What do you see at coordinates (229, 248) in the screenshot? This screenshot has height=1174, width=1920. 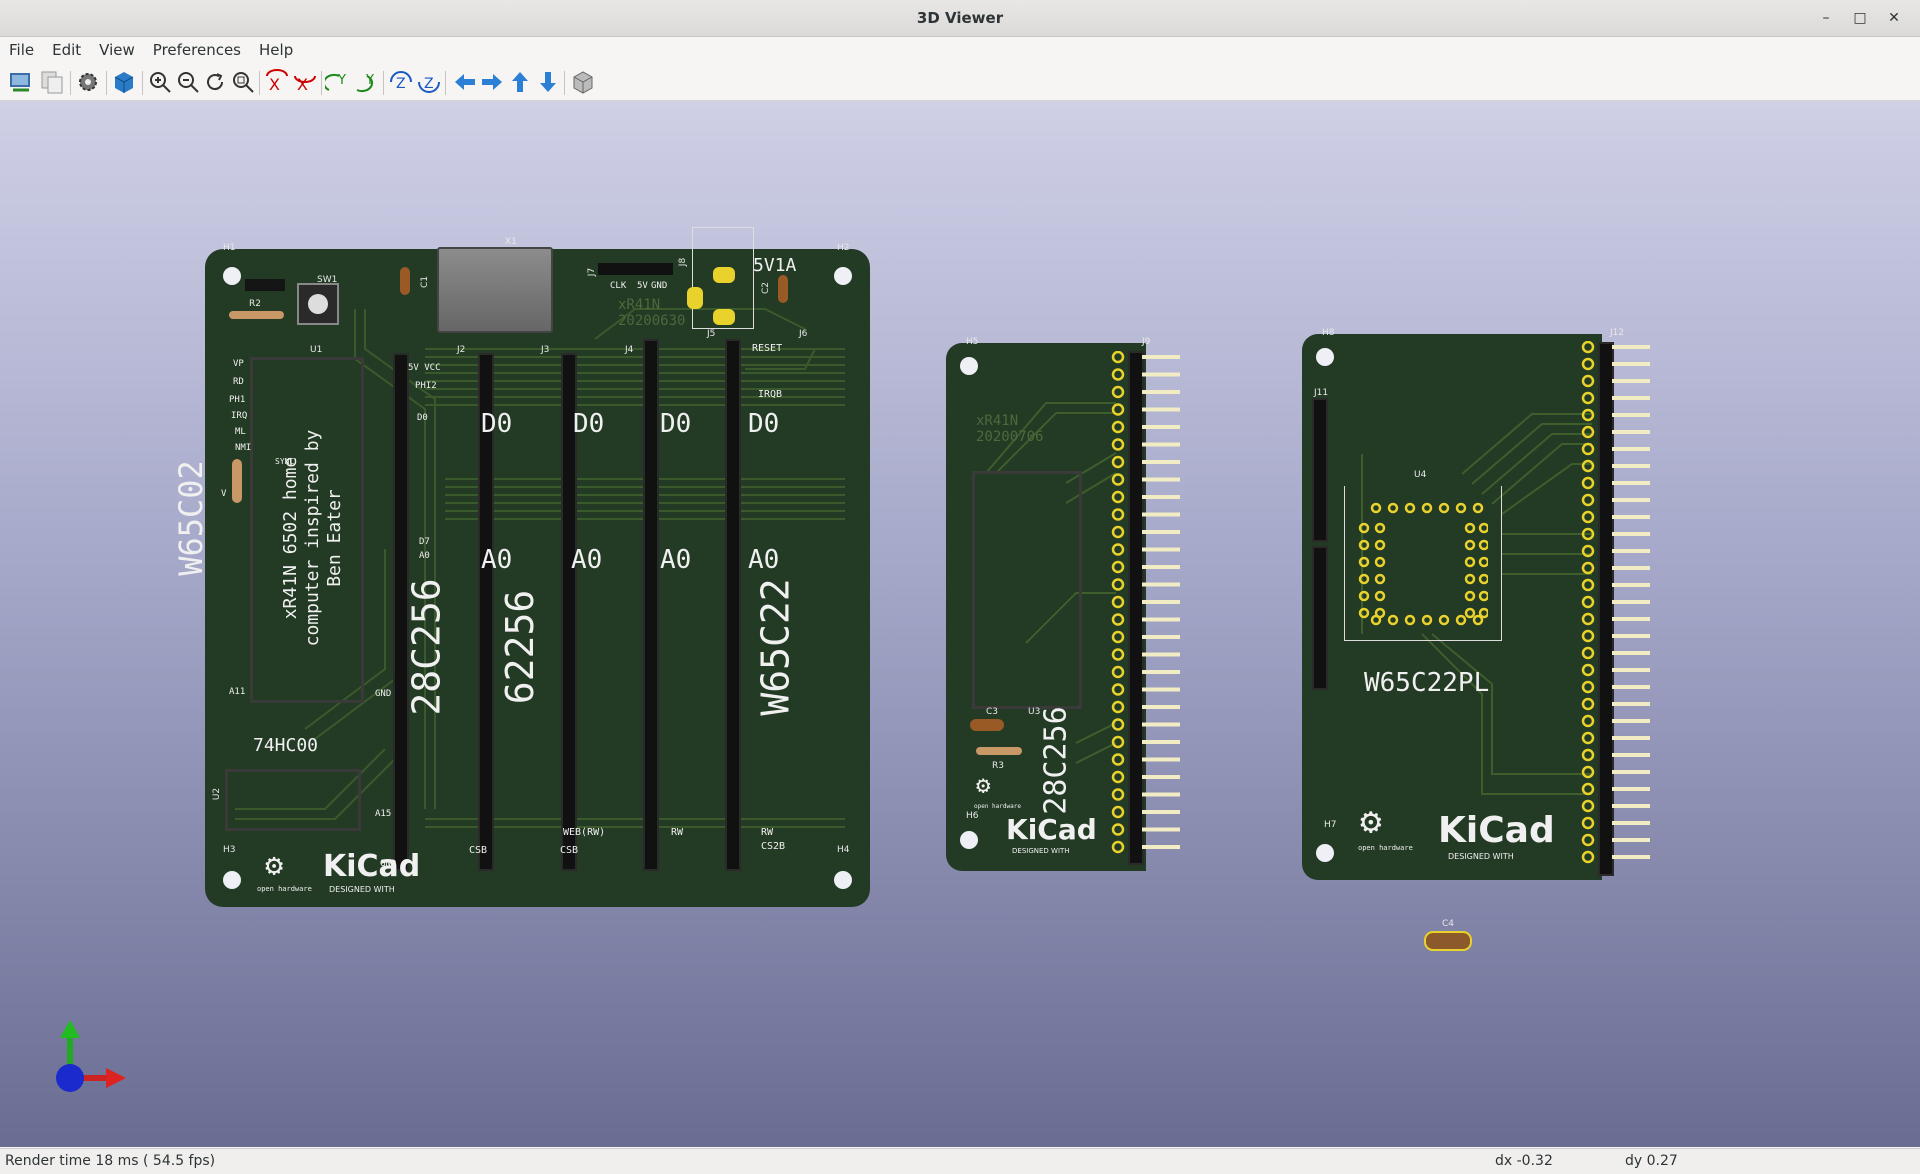 I see `ref-h1: H1` at bounding box center [229, 248].